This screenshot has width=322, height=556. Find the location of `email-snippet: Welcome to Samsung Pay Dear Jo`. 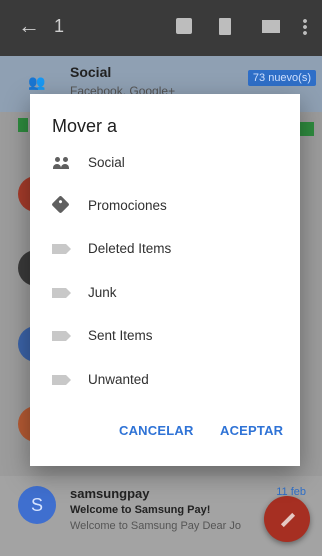

email-snippet: Welcome to Samsung Pay Dear Jo is located at coordinates (155, 526).